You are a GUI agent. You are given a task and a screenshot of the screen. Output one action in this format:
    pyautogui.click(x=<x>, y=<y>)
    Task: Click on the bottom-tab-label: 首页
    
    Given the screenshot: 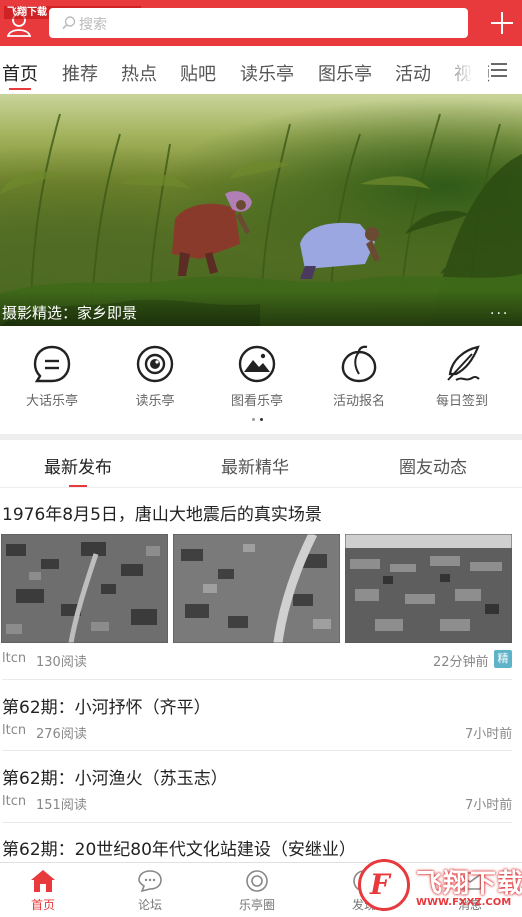 What is the action you would take?
    pyautogui.click(x=42, y=905)
    